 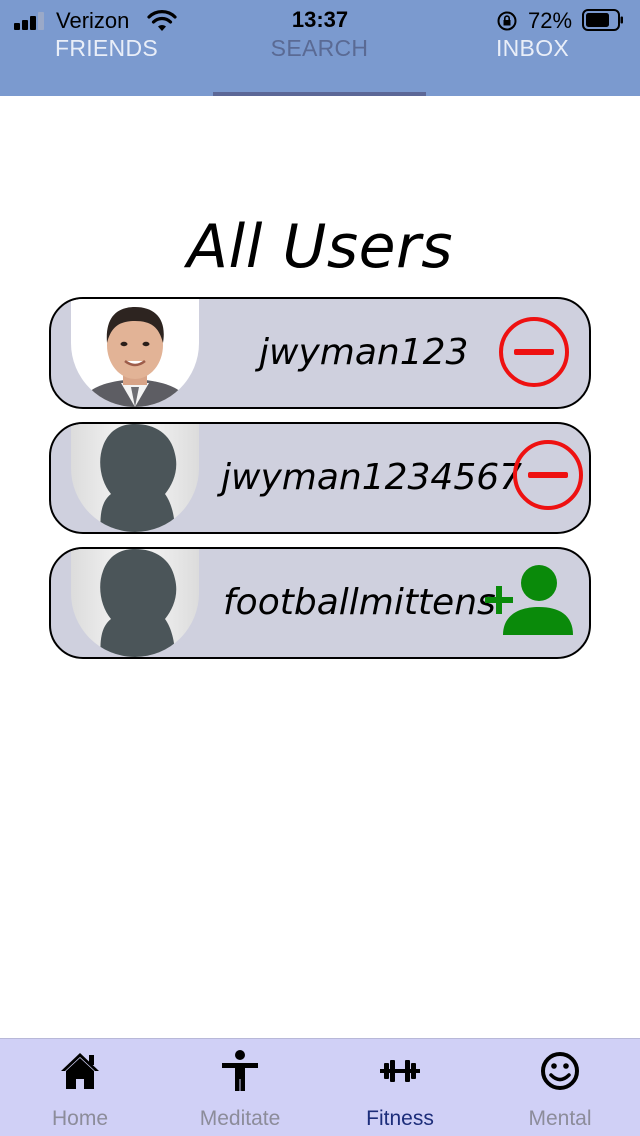 What do you see at coordinates (364, 352) in the screenshot?
I see `username: jwyman123` at bounding box center [364, 352].